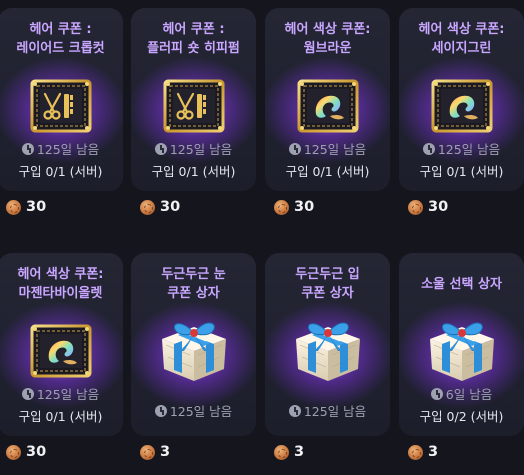 The image size is (524, 475). Describe the element at coordinates (60, 284) in the screenshot. I see `item-title: 헤어 색상 쿠폰: 마젠타바이올렛` at that location.